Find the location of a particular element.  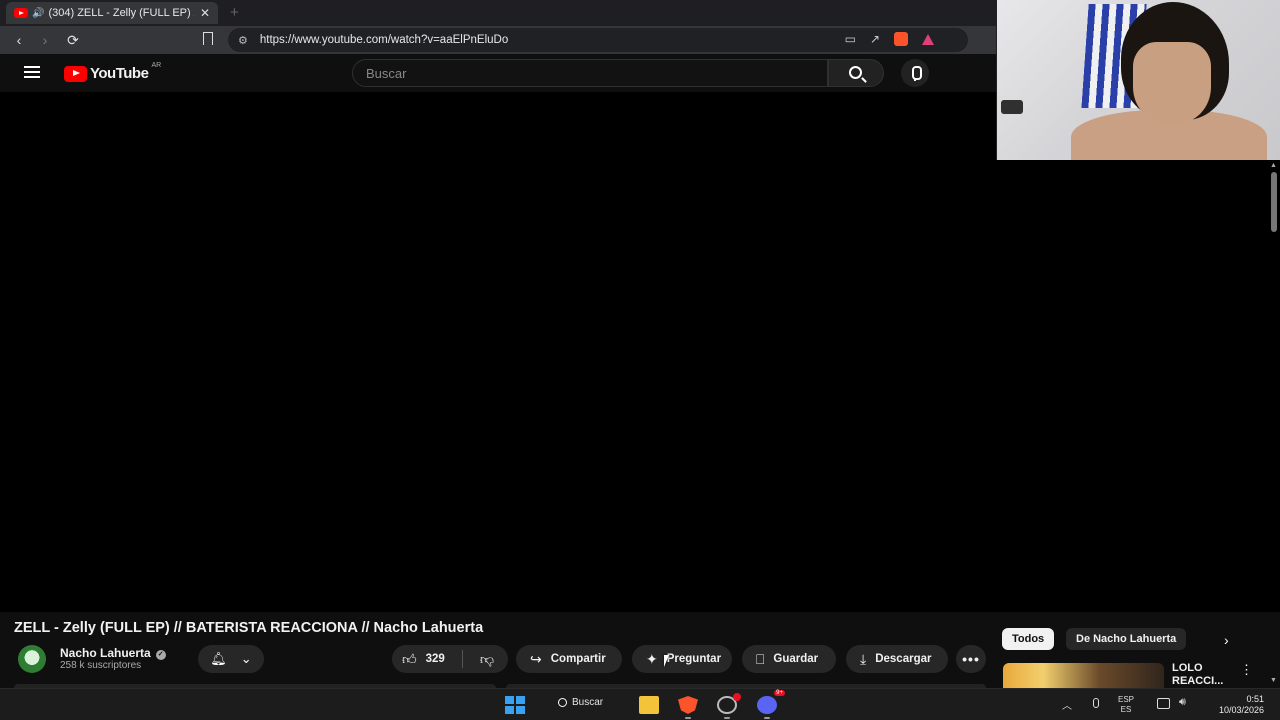

volume-icon: 🔊︎ is located at coordinates (1182, 702).